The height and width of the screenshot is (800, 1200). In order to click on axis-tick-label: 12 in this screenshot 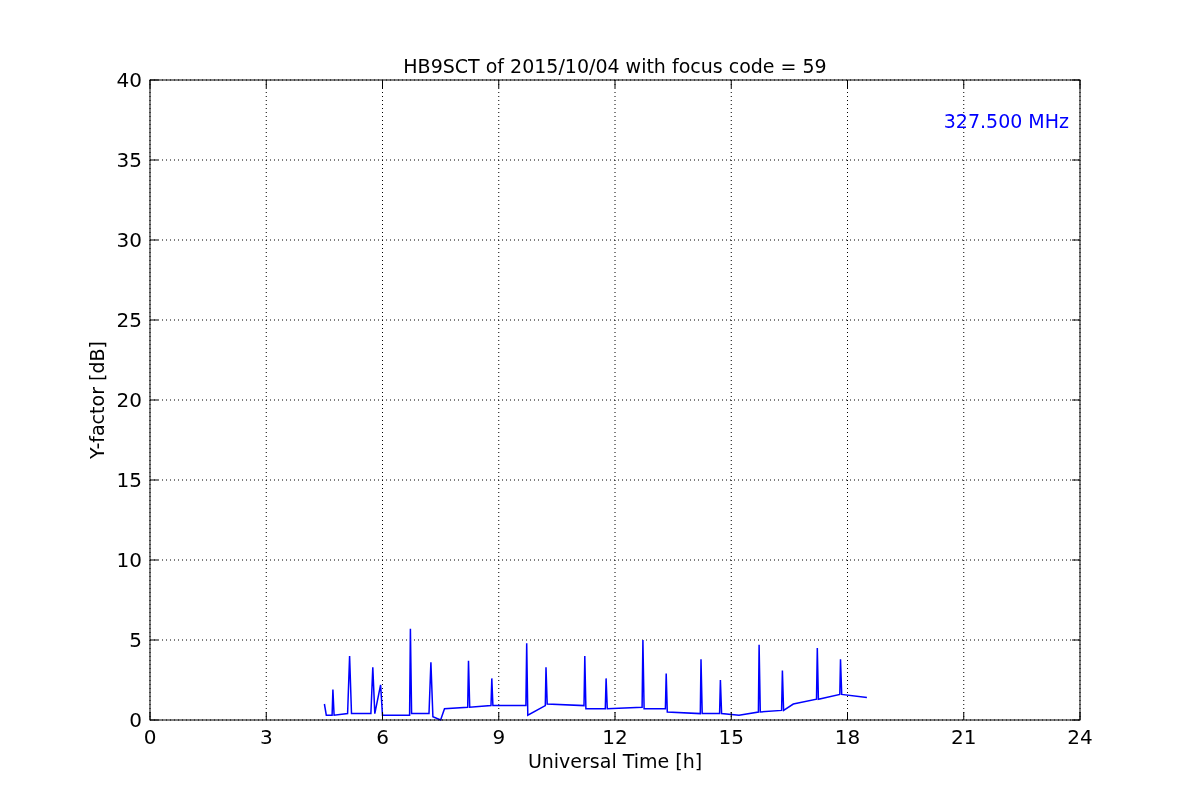, I will do `click(615, 737)`.